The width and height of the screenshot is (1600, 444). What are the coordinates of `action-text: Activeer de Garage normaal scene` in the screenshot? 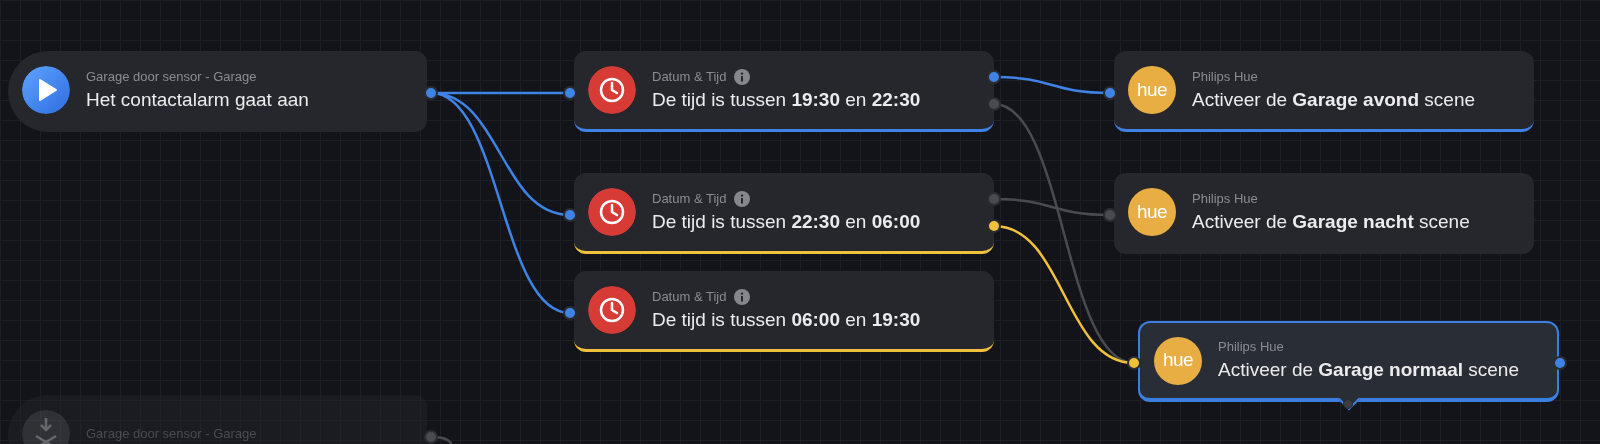 It's located at (1368, 370).